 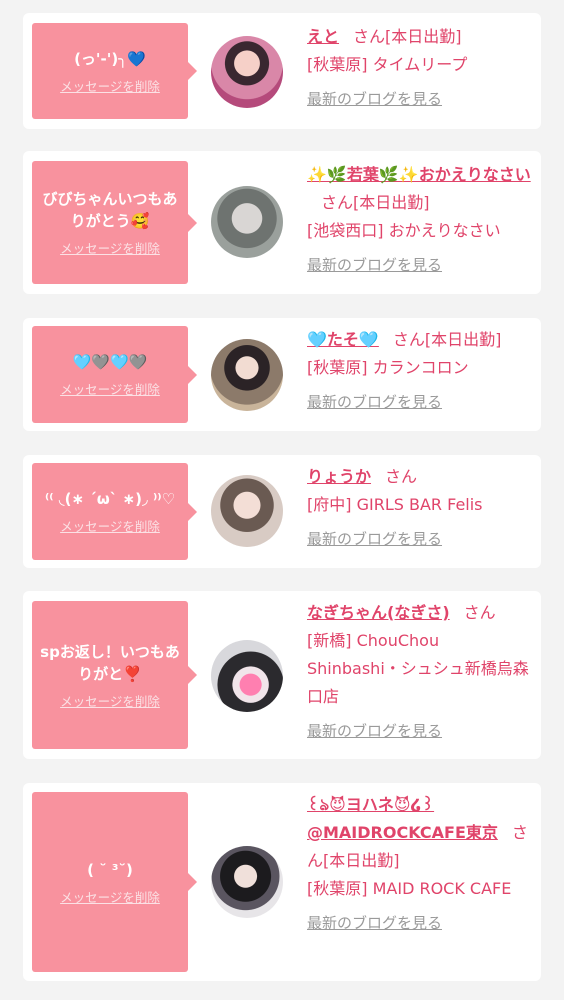 What do you see at coordinates (419, 504) in the screenshot?
I see `shop-name: GIRLS BAR Felis` at bounding box center [419, 504].